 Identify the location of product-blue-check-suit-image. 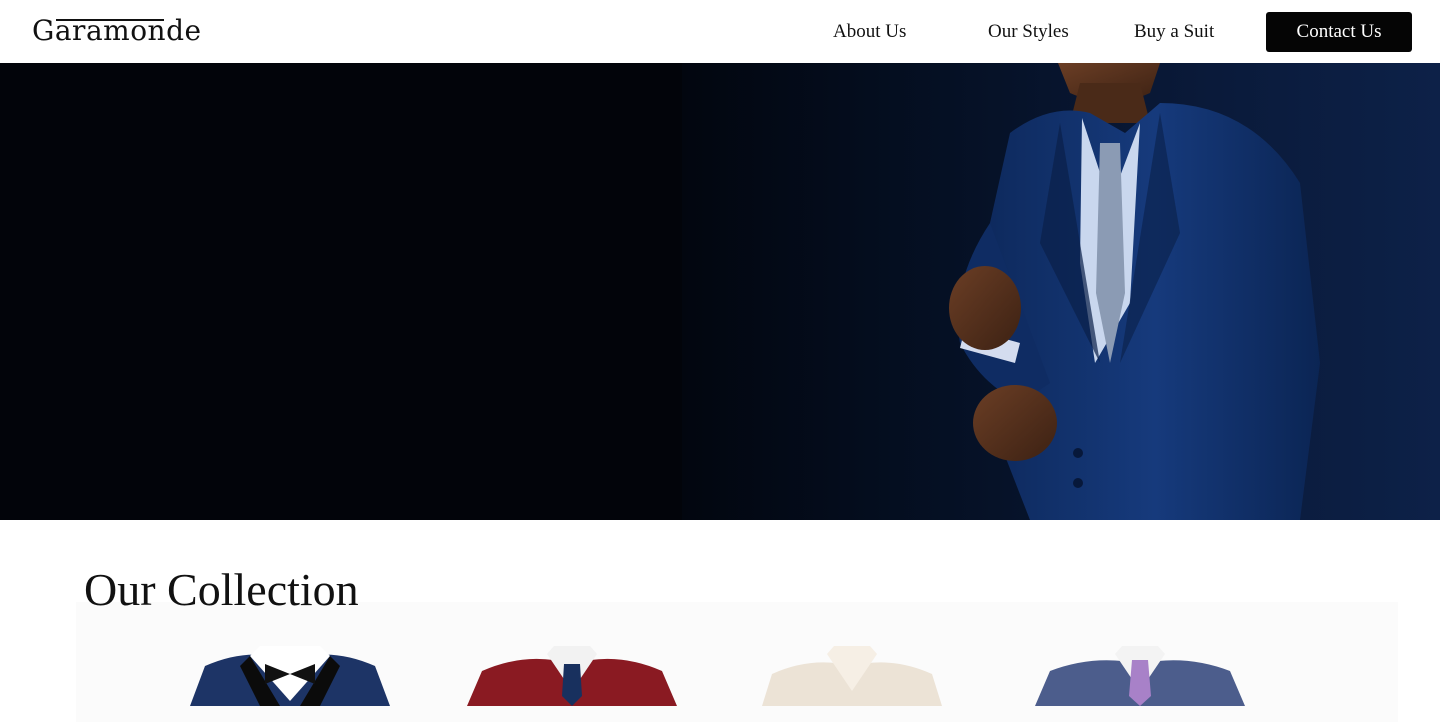
(1140, 676).